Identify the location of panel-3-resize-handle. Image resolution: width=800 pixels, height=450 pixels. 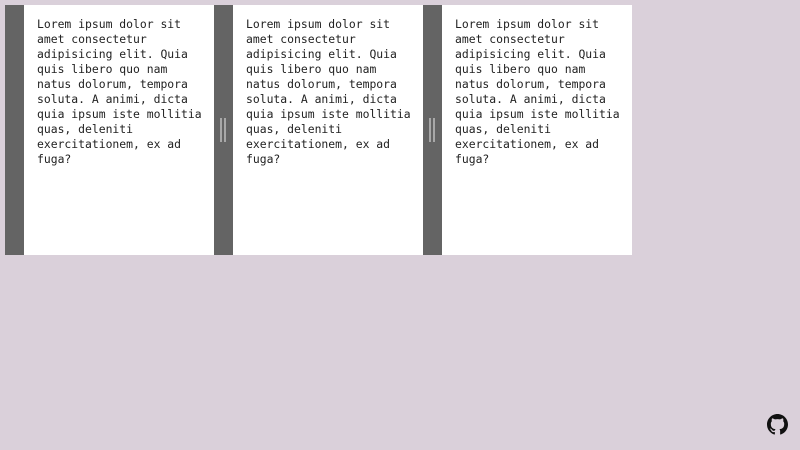
(432, 130).